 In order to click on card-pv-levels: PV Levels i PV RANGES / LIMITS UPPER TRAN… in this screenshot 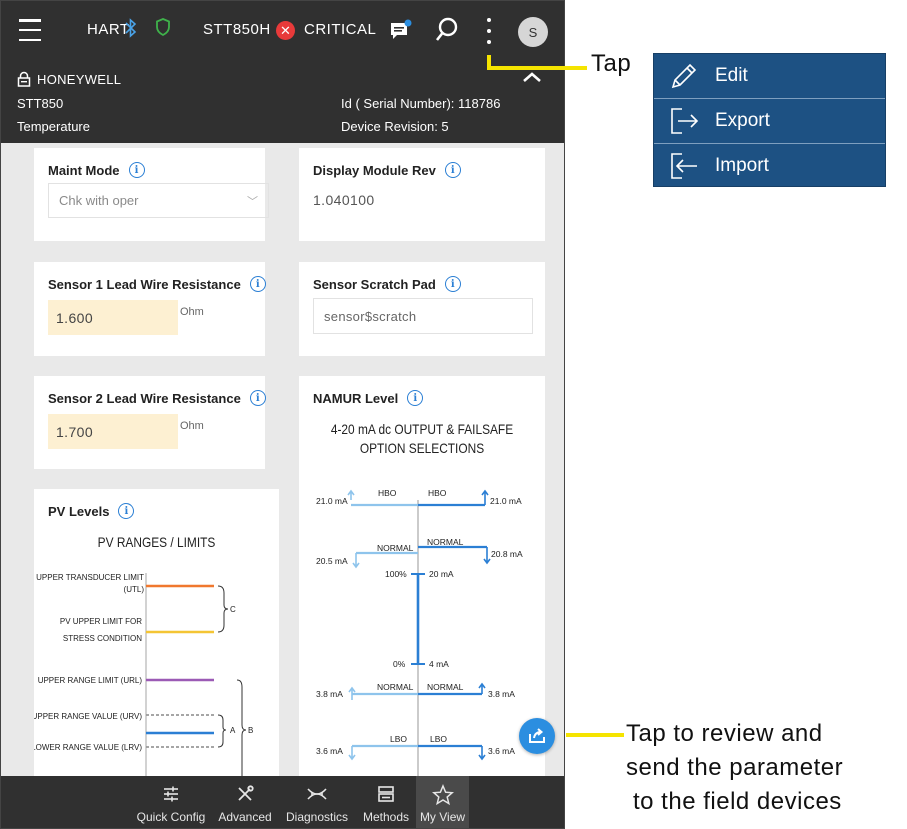, I will do `click(156, 637)`.